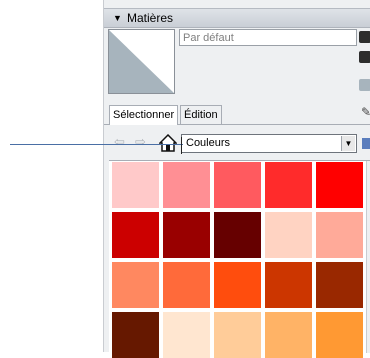 The height and width of the screenshot is (358, 370). I want to click on panel-titlebar: ▼ Matières, so click(237, 18).